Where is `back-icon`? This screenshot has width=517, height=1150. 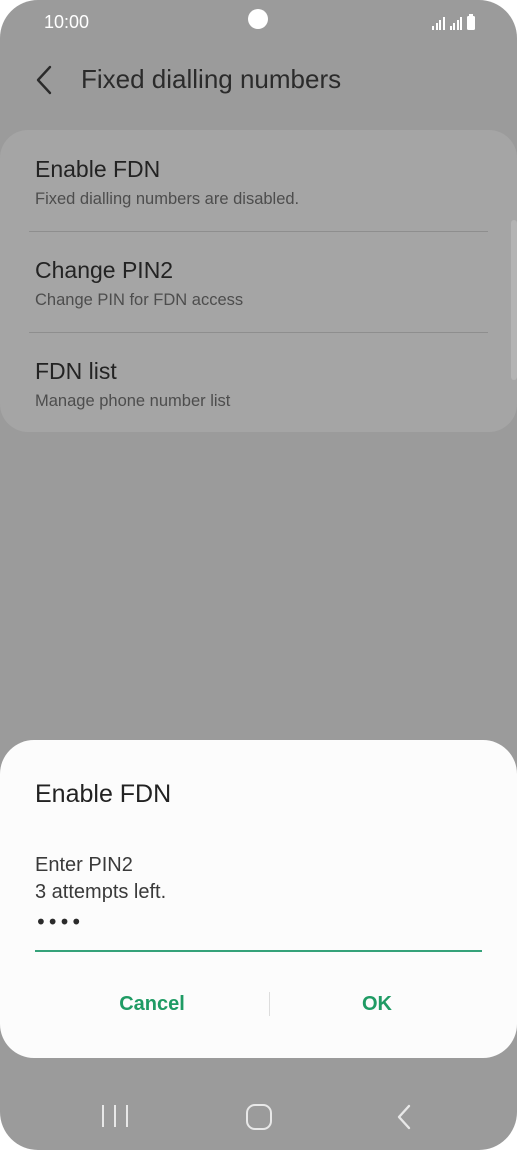 back-icon is located at coordinates (404, 1117).